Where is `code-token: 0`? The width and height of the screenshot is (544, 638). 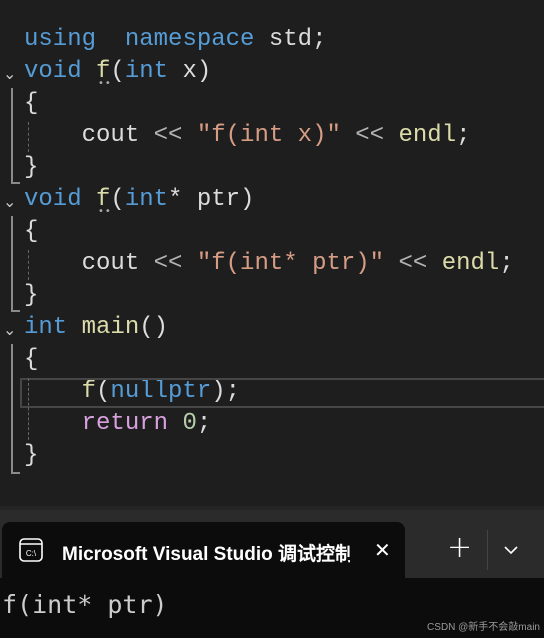
code-token: 0 is located at coordinates (189, 423).